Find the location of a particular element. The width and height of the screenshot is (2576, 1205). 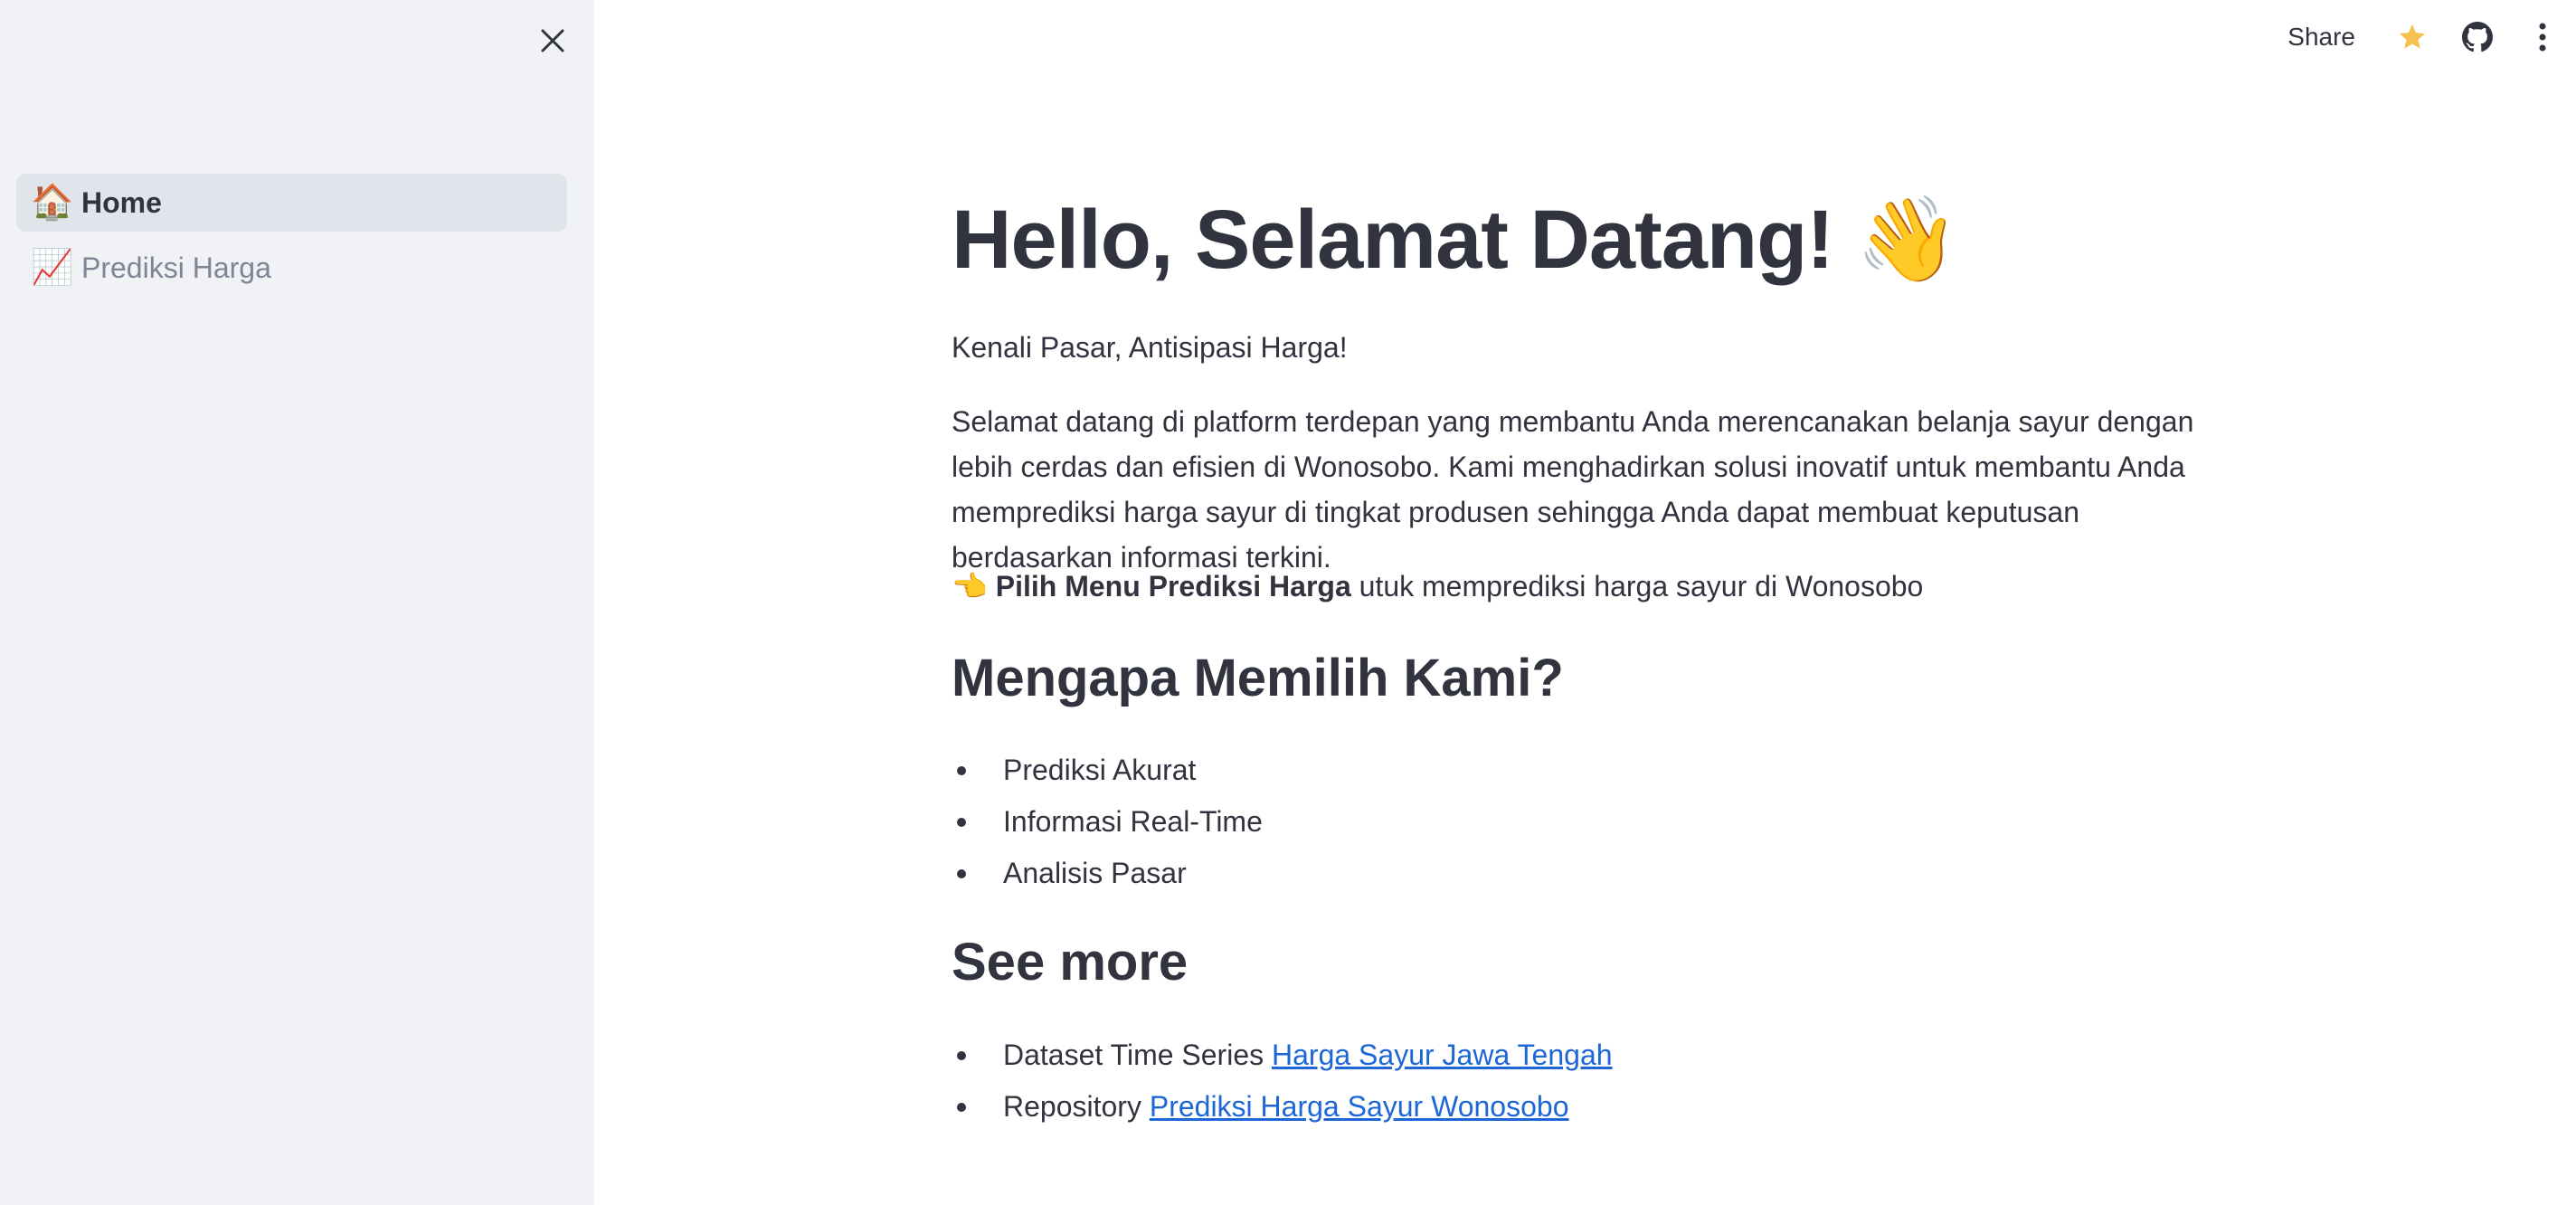

github-icon is located at coordinates (2477, 37).